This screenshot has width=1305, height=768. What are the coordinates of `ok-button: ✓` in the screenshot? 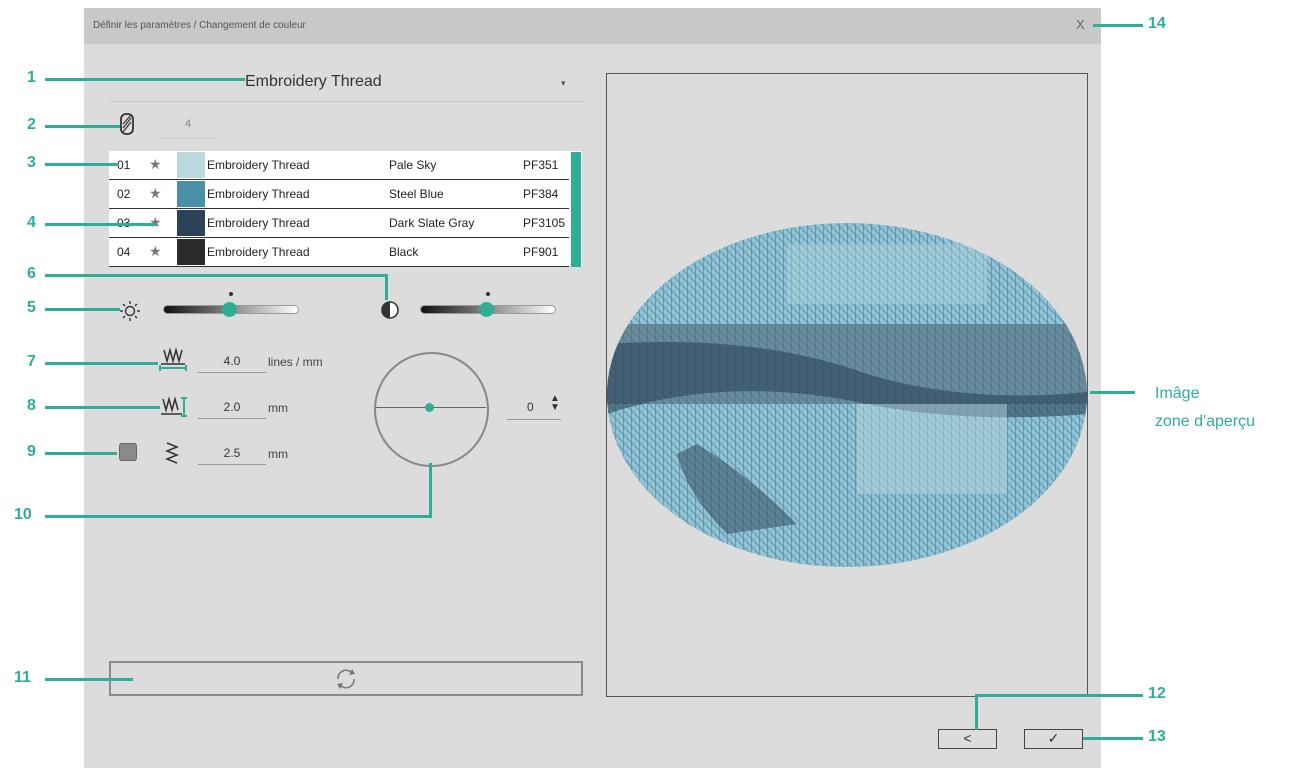 It's located at (1053, 739).